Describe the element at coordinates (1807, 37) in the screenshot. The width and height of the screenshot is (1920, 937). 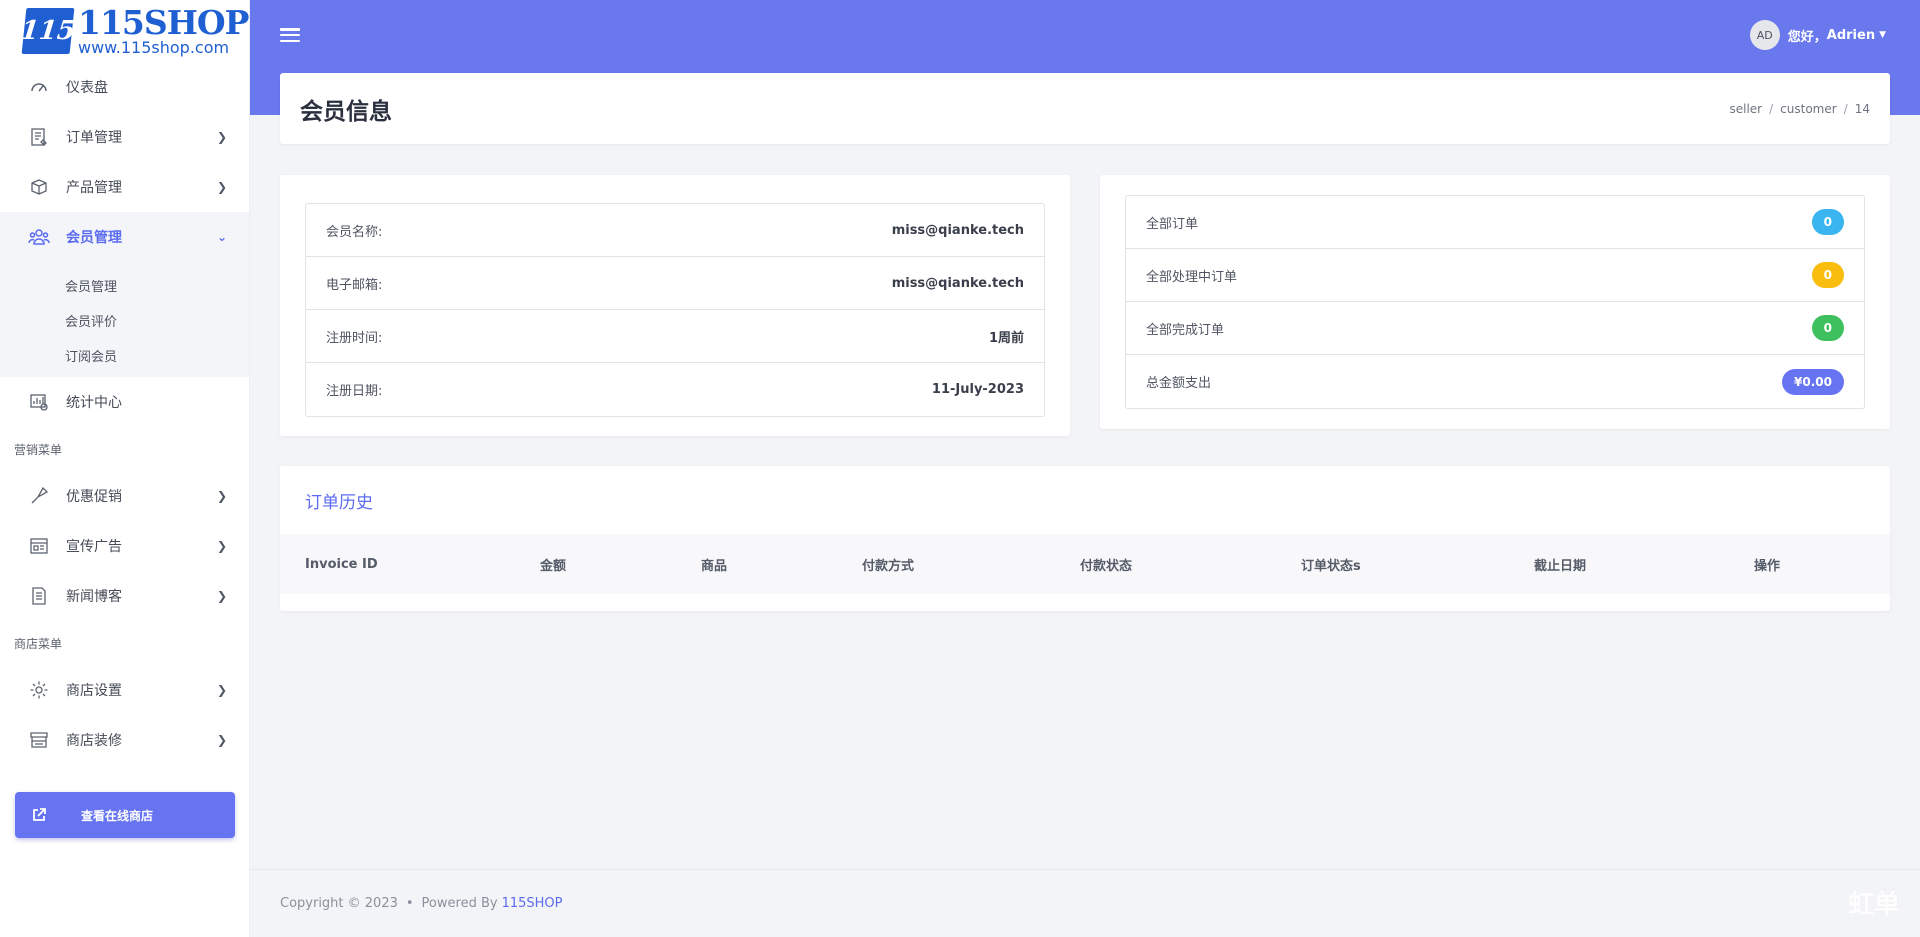
I see `greeting-text: 您好，` at that location.